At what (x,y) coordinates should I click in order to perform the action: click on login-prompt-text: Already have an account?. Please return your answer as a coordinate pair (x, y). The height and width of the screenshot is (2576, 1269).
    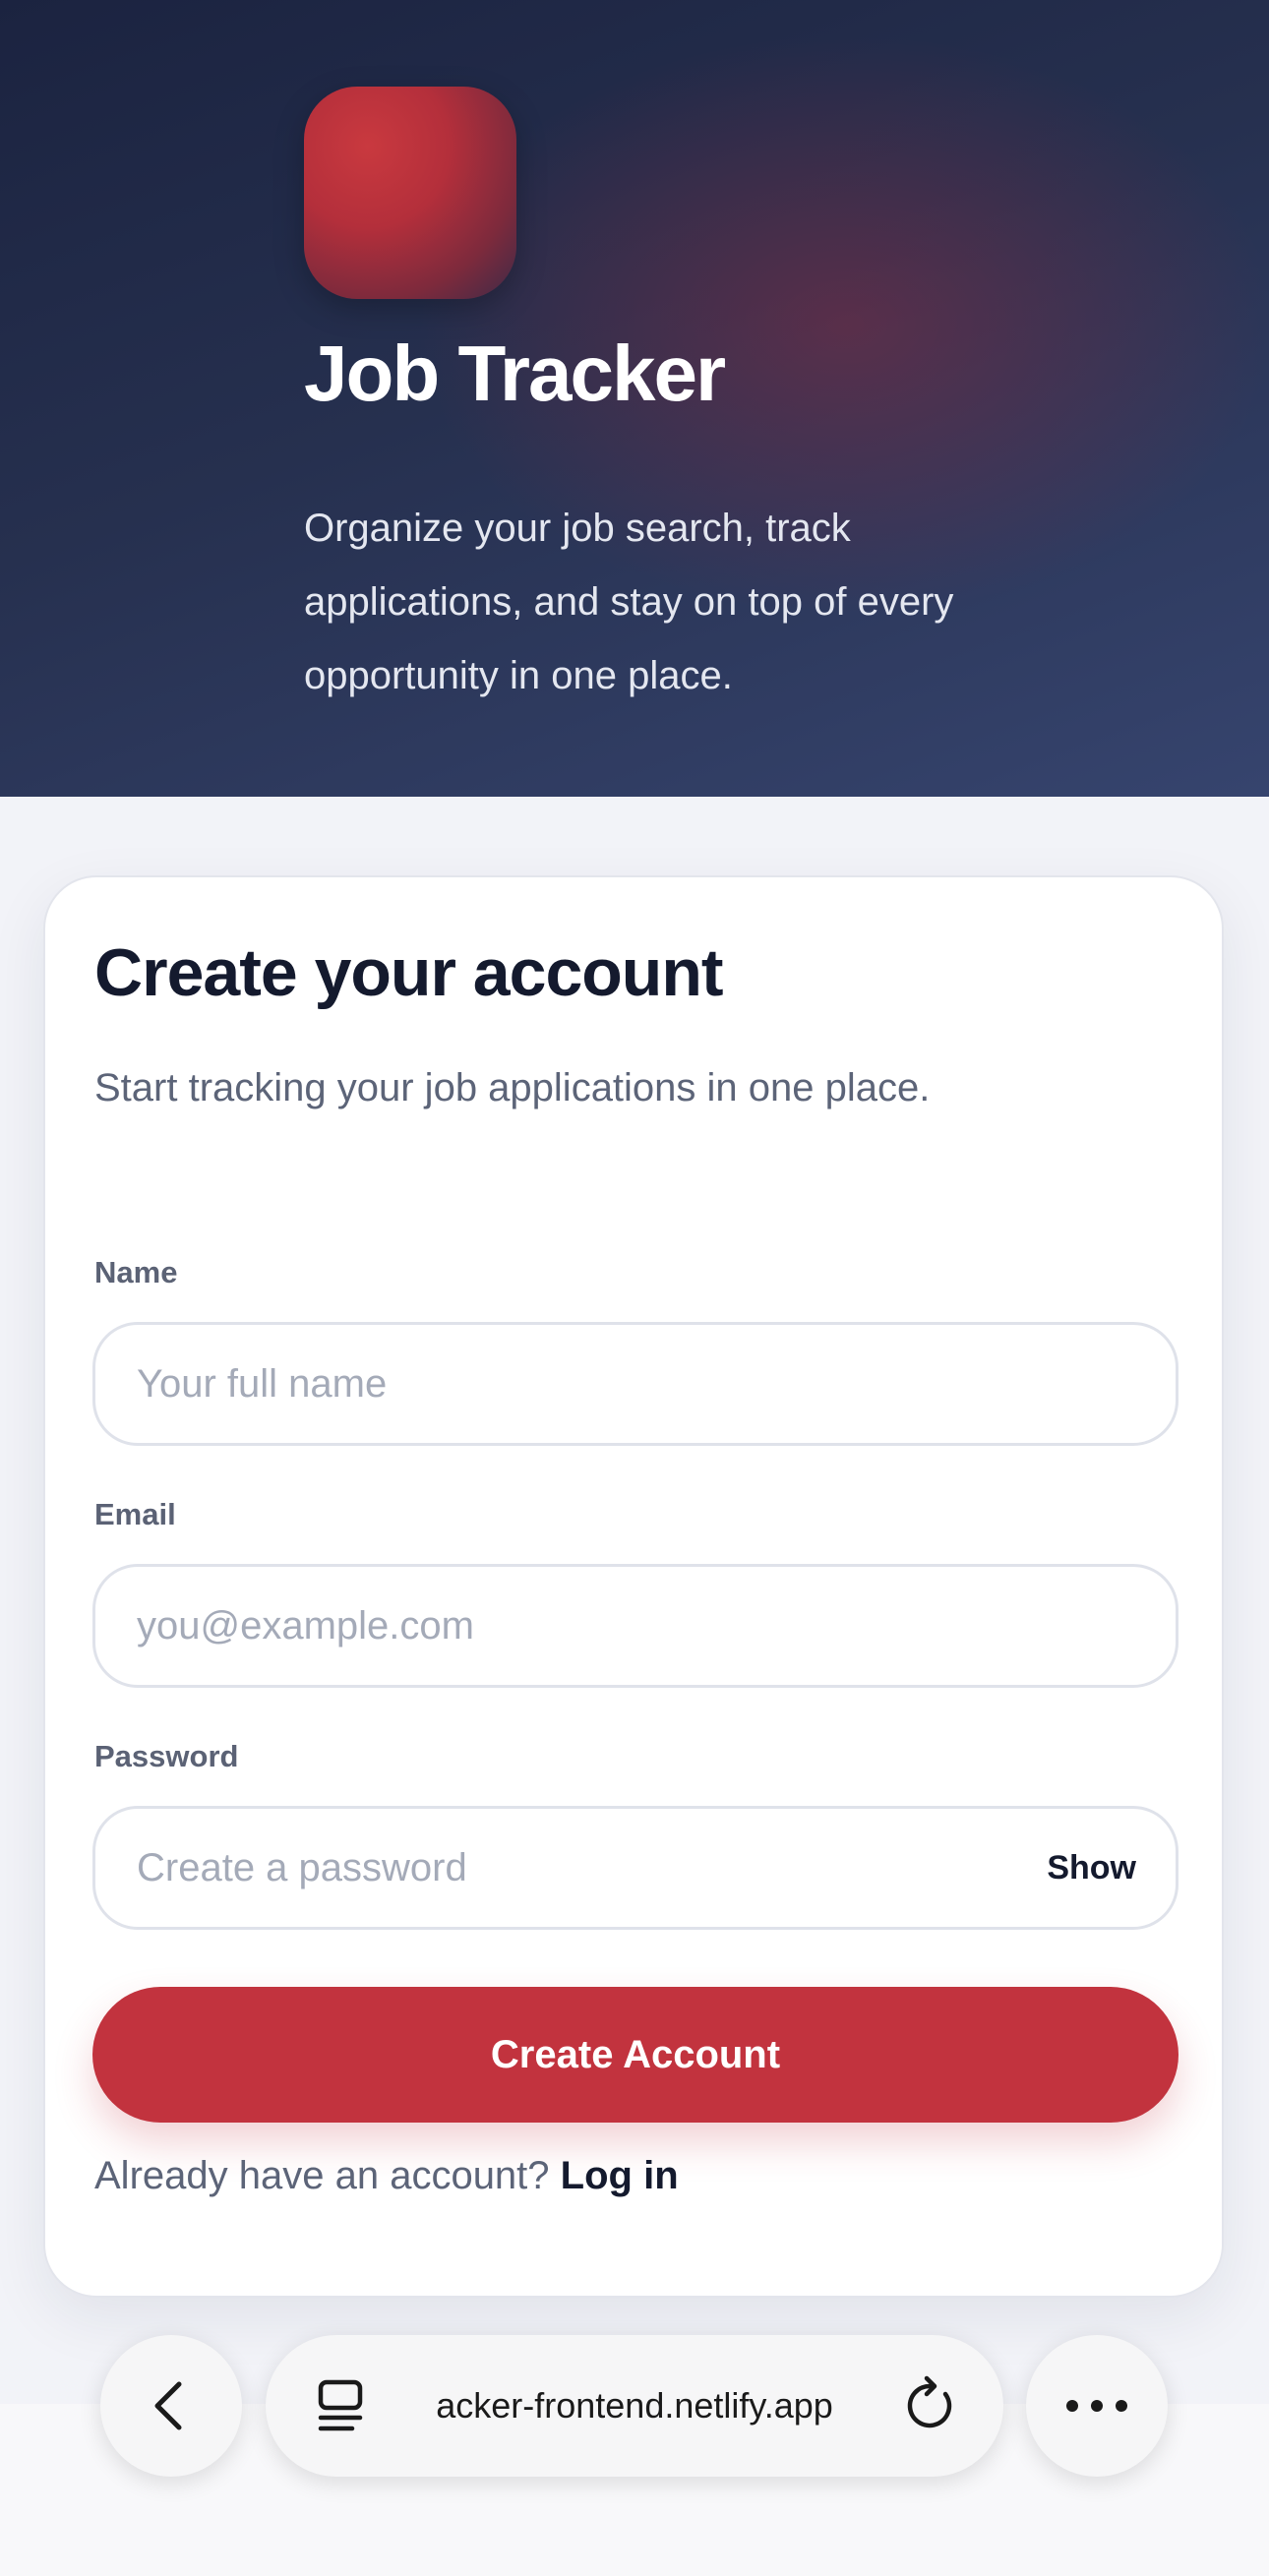
    Looking at the image, I should click on (322, 2175).